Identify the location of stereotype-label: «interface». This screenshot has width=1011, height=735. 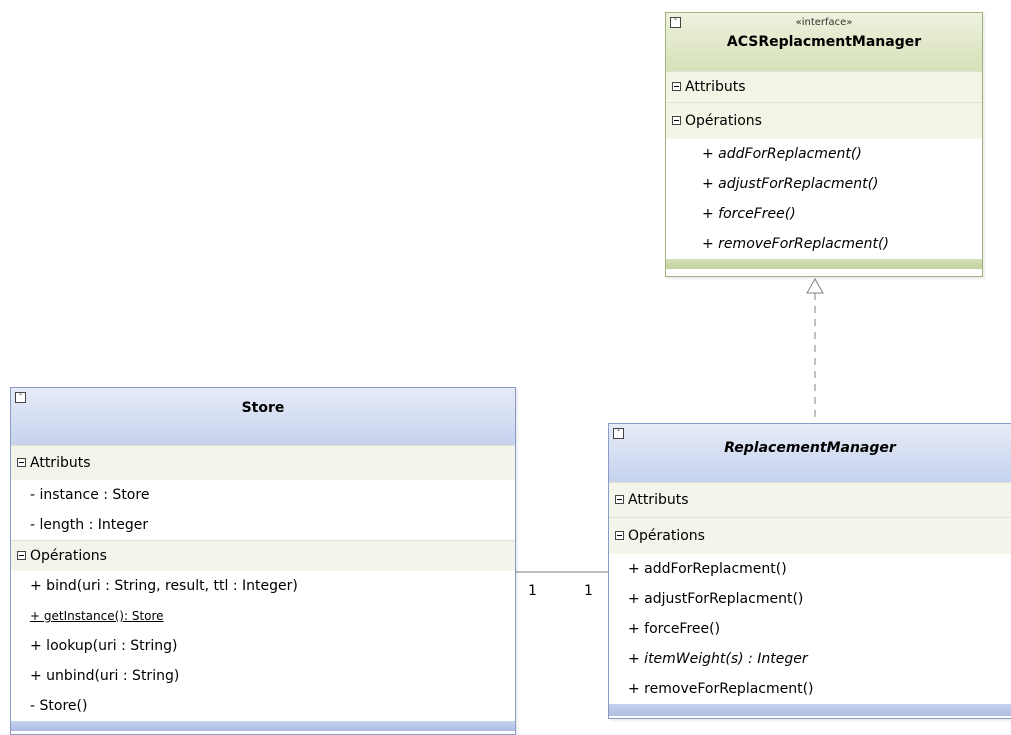
(824, 22).